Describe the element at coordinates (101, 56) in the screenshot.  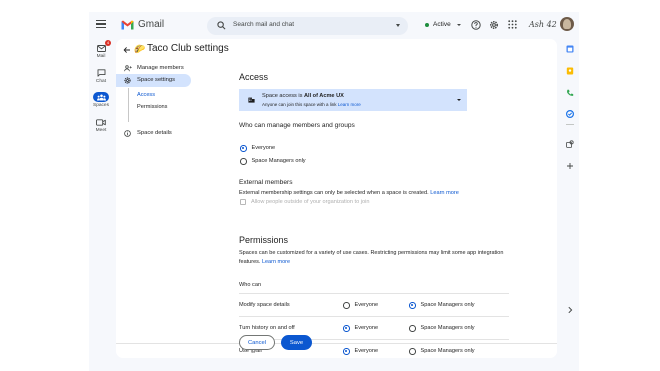
I see `rail-mail-label: Mail` at that location.